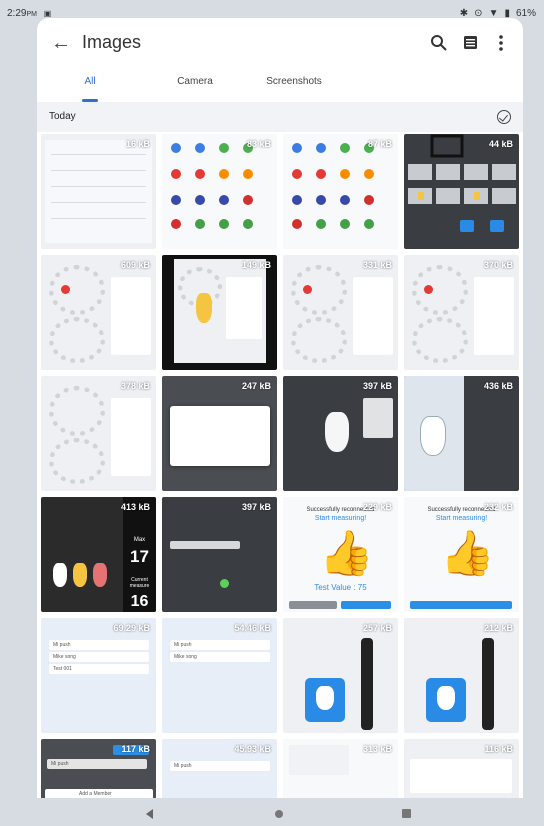 This screenshot has width=544, height=826. What do you see at coordinates (379, 144) in the screenshot?
I see `file-size: 87 kB` at bounding box center [379, 144].